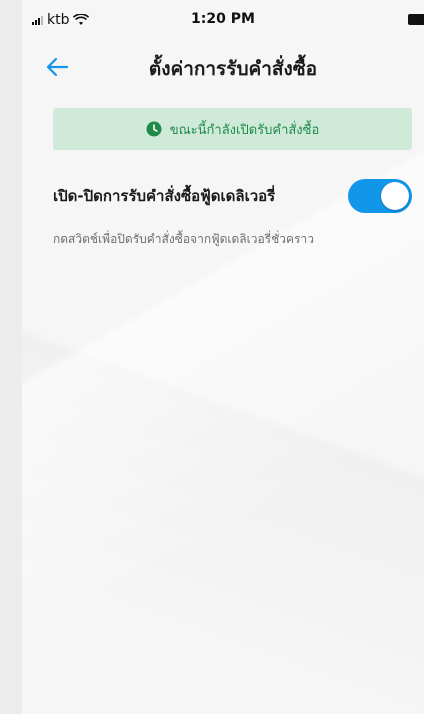 The height and width of the screenshot is (714, 424). I want to click on header: ตั้งค่าการรับคำสั่งซื้อ, so click(223, 69).